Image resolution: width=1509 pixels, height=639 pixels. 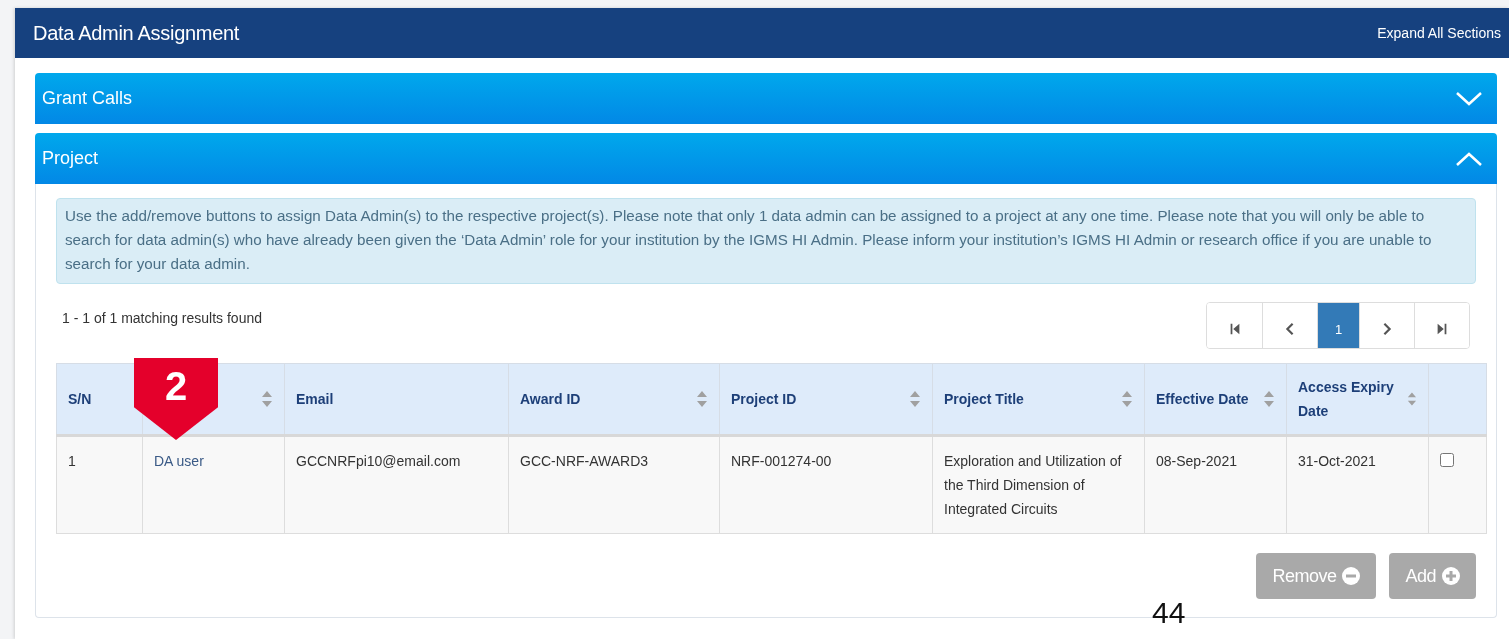 I want to click on table-cell: 31-Oct-2021, so click(x=1357, y=484).